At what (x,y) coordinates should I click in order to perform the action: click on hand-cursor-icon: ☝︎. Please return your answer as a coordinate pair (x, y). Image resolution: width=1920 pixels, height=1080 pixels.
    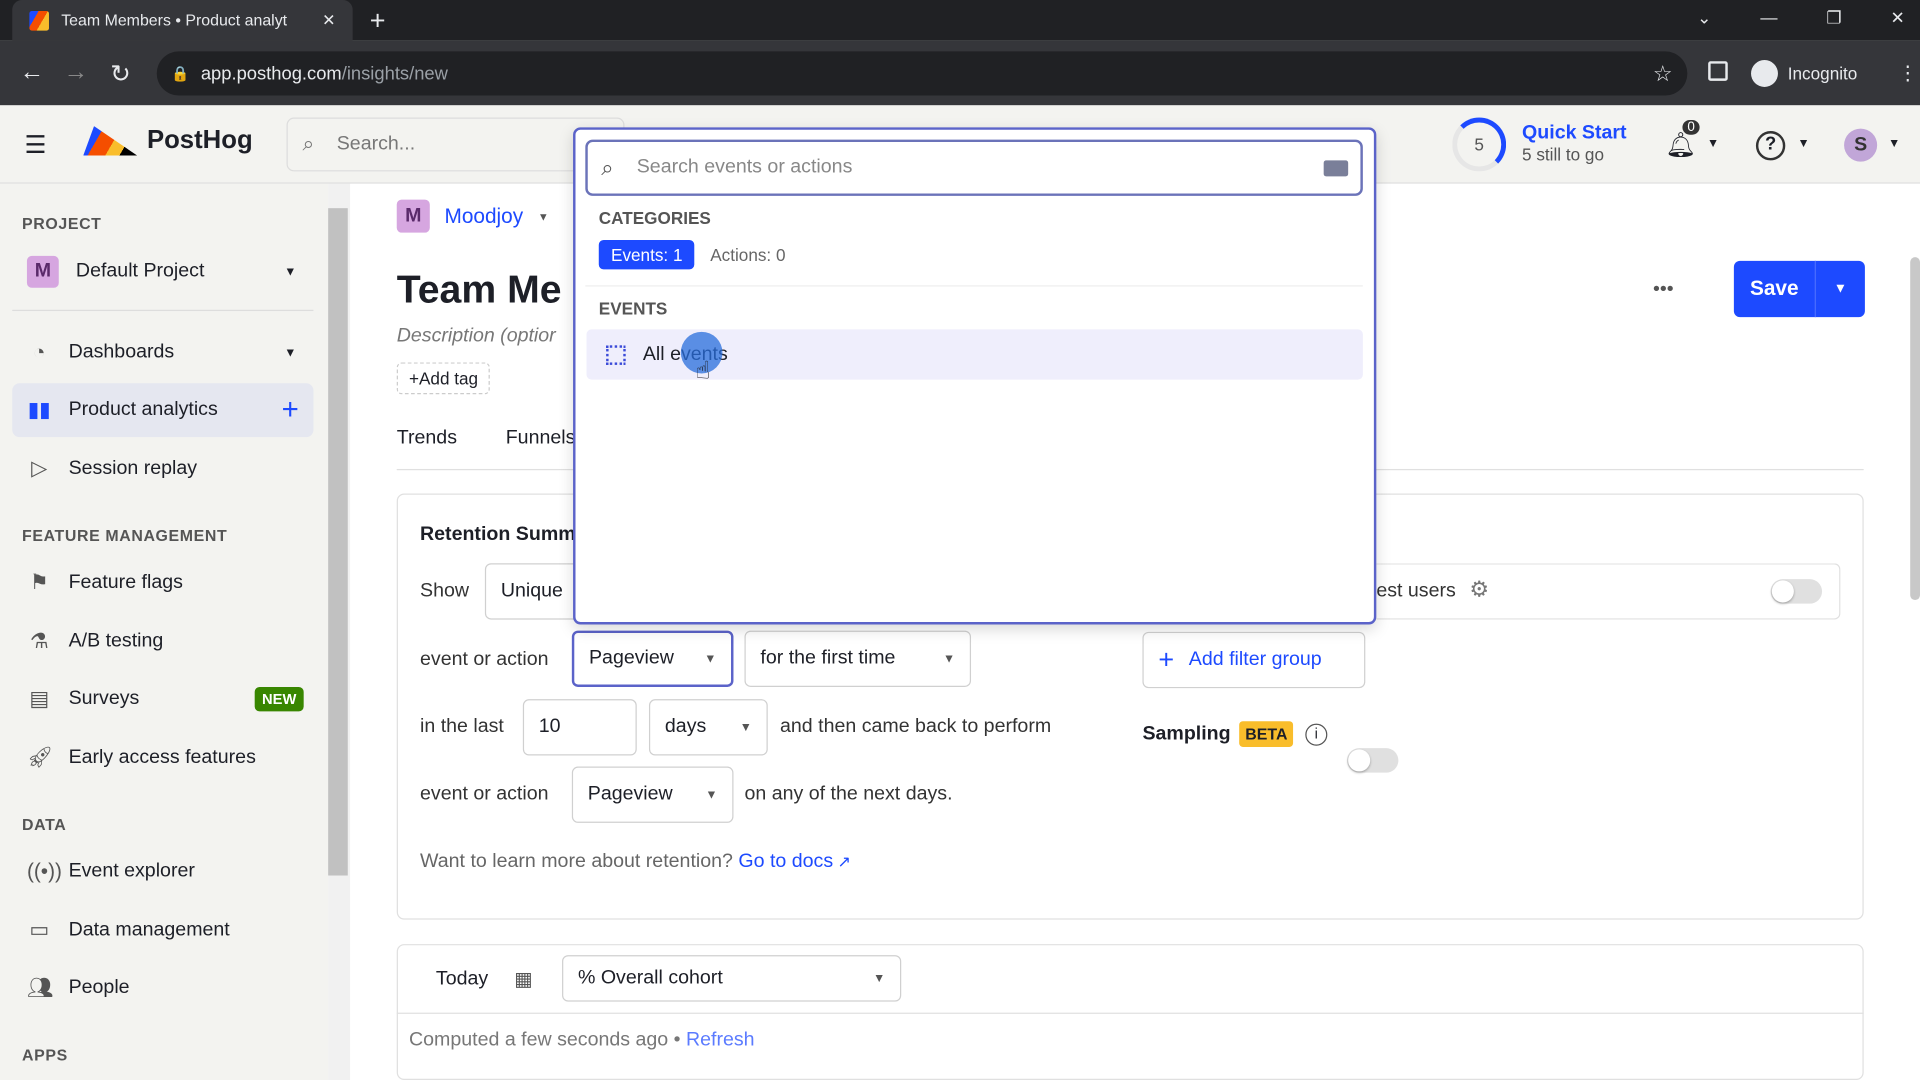
    Looking at the image, I should click on (703, 371).